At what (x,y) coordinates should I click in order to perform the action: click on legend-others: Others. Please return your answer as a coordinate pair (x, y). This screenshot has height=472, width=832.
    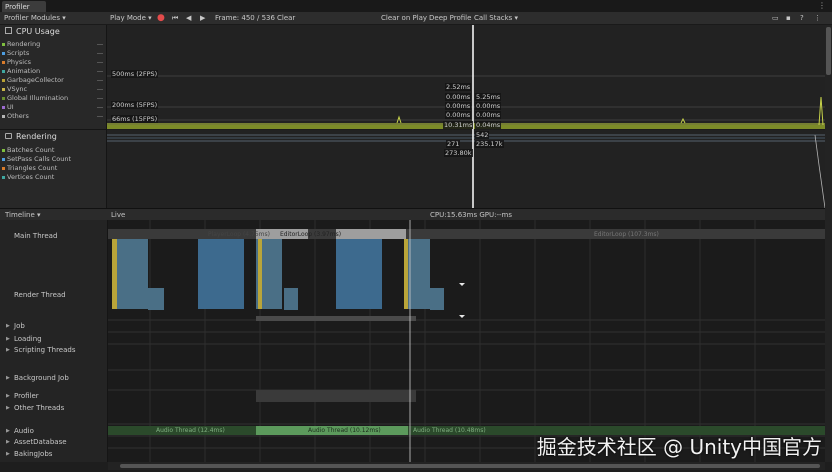
    Looking at the image, I should click on (18, 116).